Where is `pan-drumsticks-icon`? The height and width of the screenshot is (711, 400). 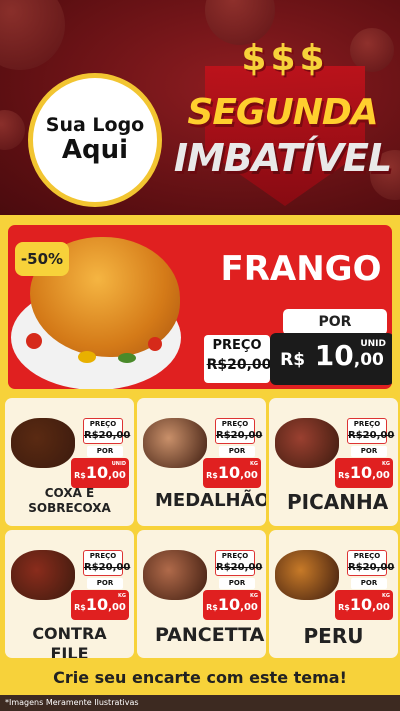
pan-drumsticks-icon is located at coordinates (43, 443).